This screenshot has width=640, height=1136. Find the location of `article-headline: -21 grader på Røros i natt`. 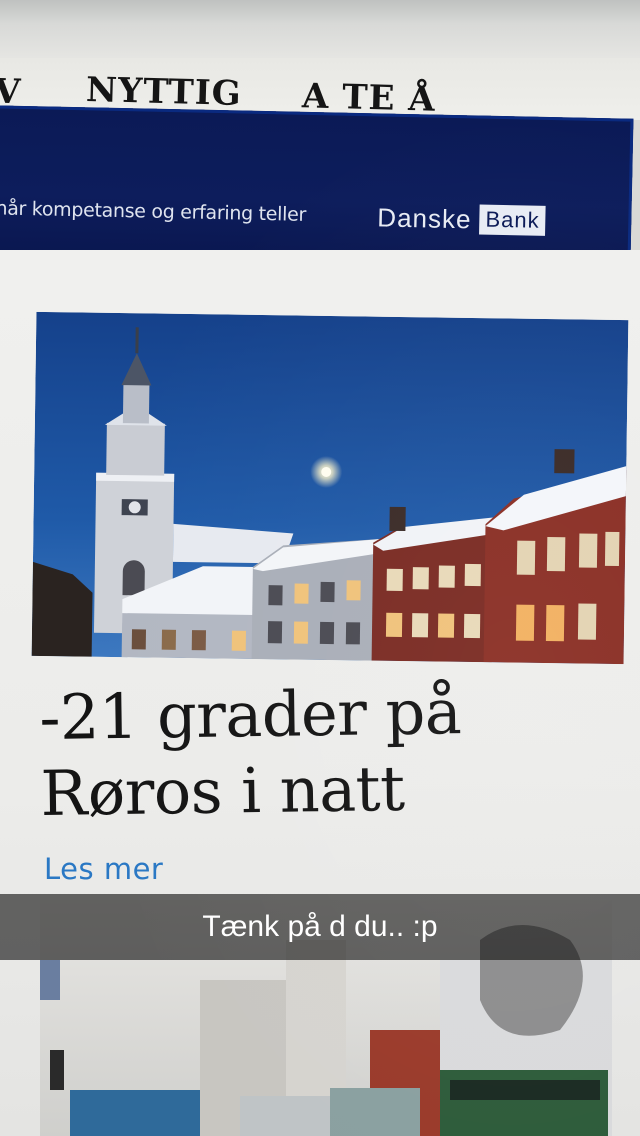

article-headline: -21 grader på Røros i natt is located at coordinates (330, 752).